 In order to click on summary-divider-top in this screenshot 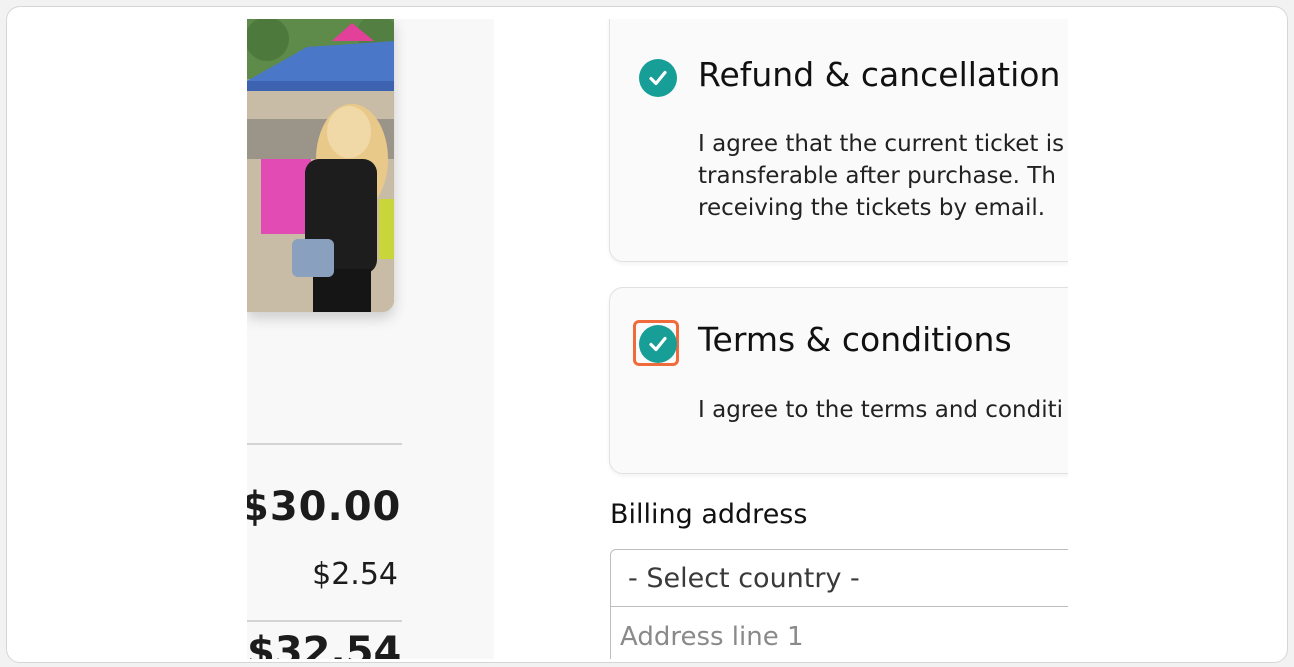, I will do `click(324, 444)`.